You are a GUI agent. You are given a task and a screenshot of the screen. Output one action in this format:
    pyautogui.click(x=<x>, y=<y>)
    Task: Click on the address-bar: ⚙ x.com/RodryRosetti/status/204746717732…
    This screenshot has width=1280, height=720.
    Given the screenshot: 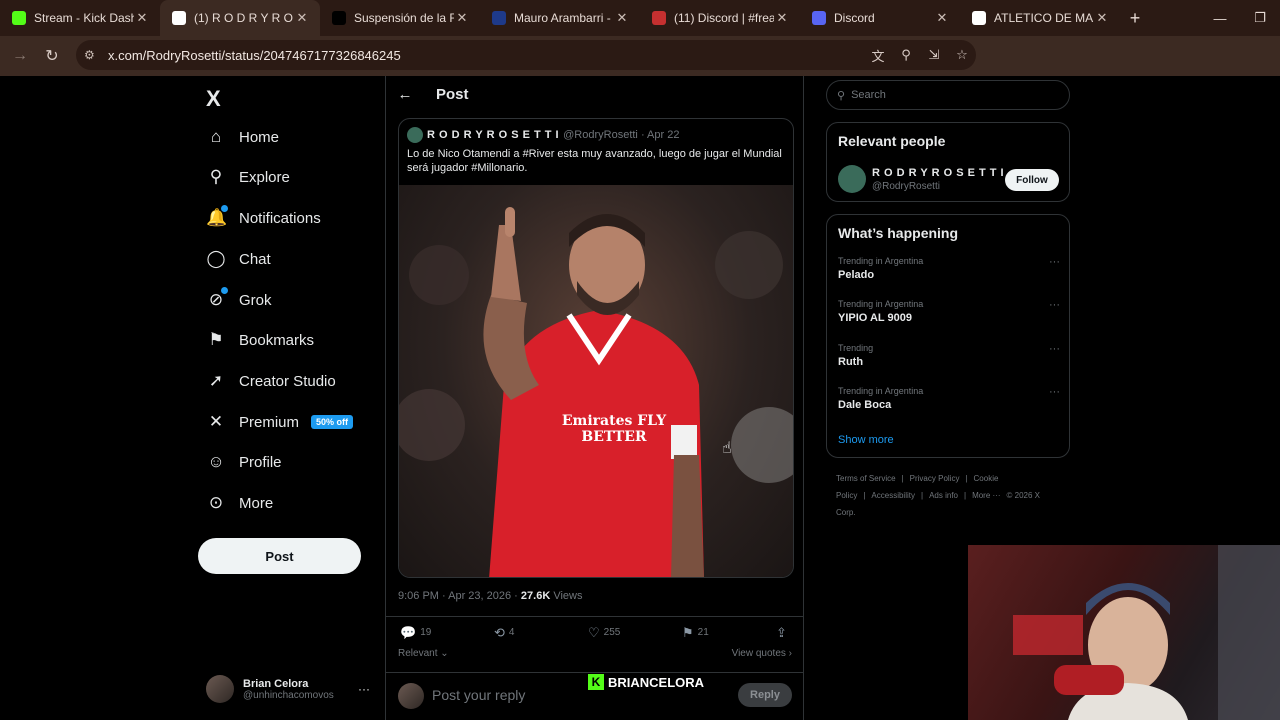 What is the action you would take?
    pyautogui.click(x=526, y=55)
    